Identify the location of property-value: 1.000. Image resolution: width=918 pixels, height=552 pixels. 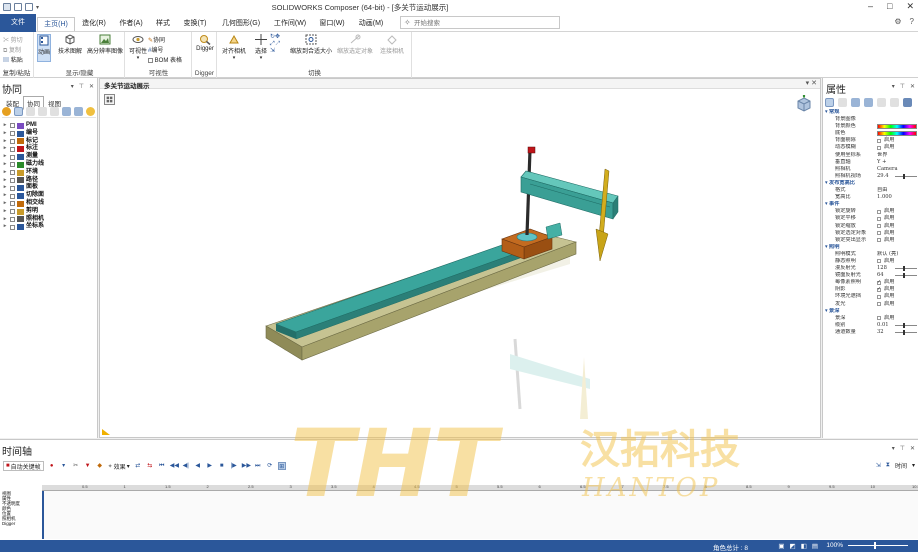
(897, 197).